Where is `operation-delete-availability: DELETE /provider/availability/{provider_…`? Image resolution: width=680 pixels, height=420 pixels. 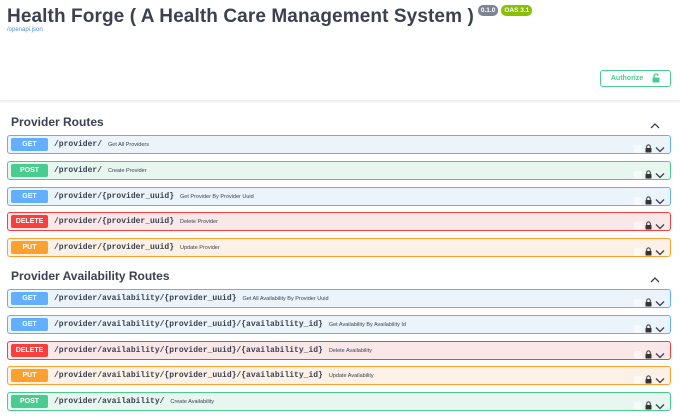
operation-delete-availability: DELETE /provider/availability/{provider_… is located at coordinates (339, 350).